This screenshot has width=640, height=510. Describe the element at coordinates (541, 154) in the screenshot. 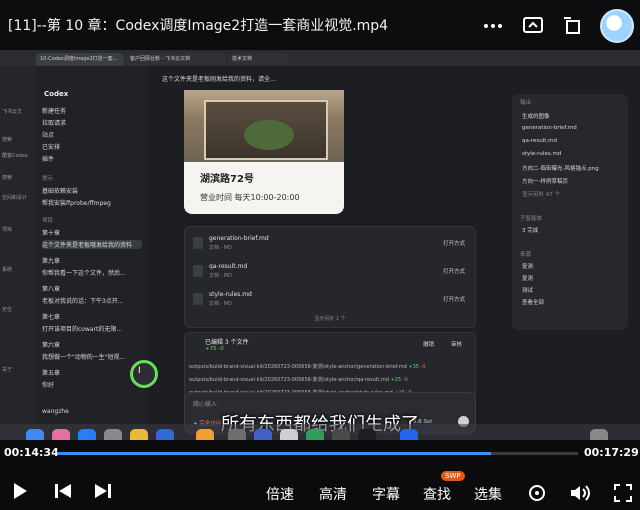

I see `output-item: style-rules.md` at that location.